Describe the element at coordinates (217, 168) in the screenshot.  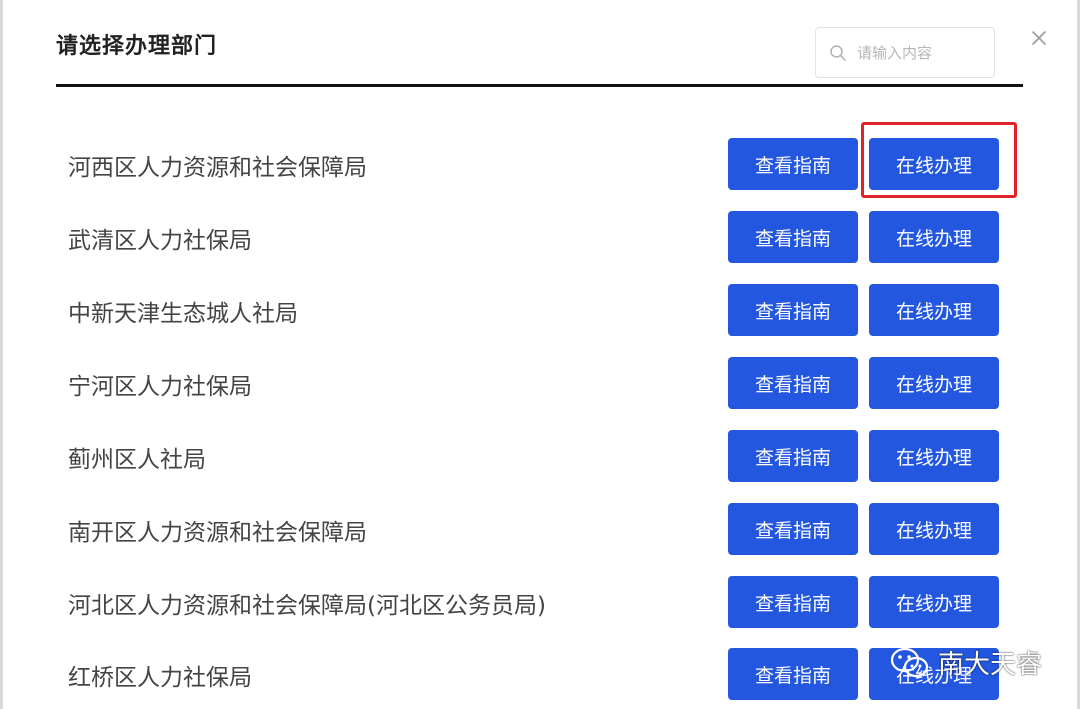
I see `department-name: 河西区人力资源和社会保障局` at that location.